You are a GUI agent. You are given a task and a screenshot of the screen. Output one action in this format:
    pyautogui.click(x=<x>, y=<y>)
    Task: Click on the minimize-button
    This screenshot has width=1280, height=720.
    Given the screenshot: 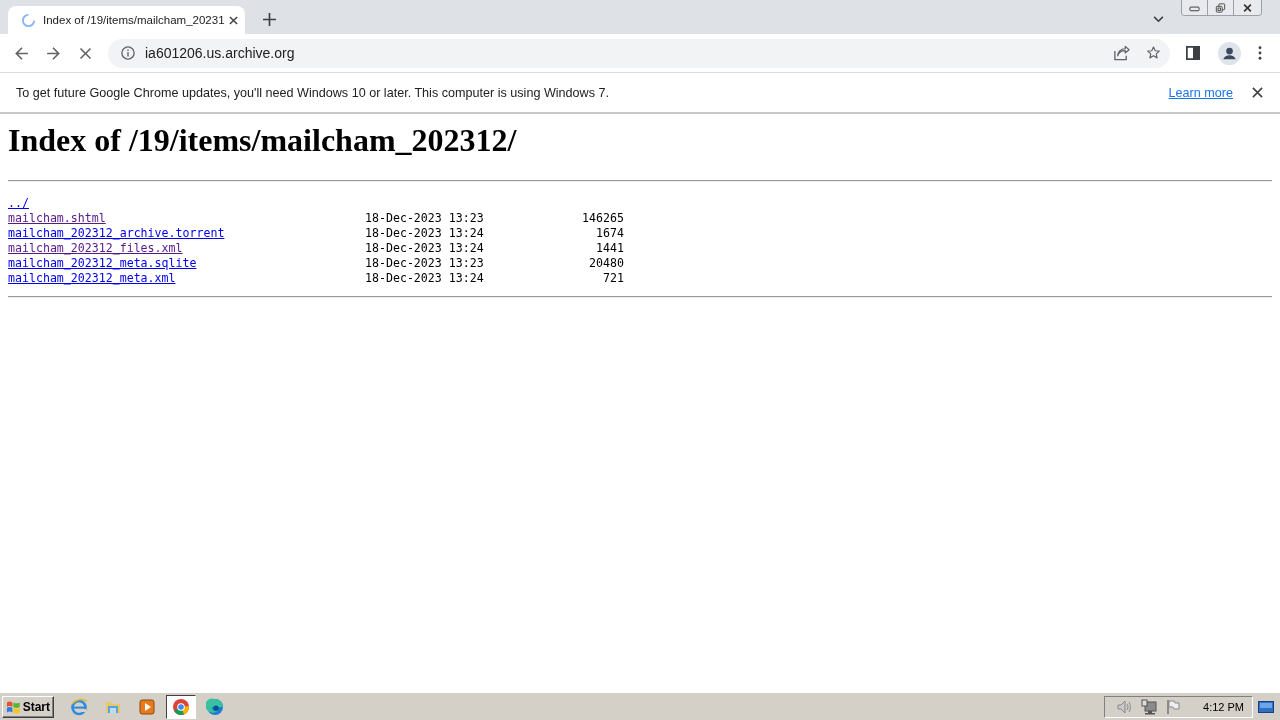 What is the action you would take?
    pyautogui.click(x=1194, y=7)
    